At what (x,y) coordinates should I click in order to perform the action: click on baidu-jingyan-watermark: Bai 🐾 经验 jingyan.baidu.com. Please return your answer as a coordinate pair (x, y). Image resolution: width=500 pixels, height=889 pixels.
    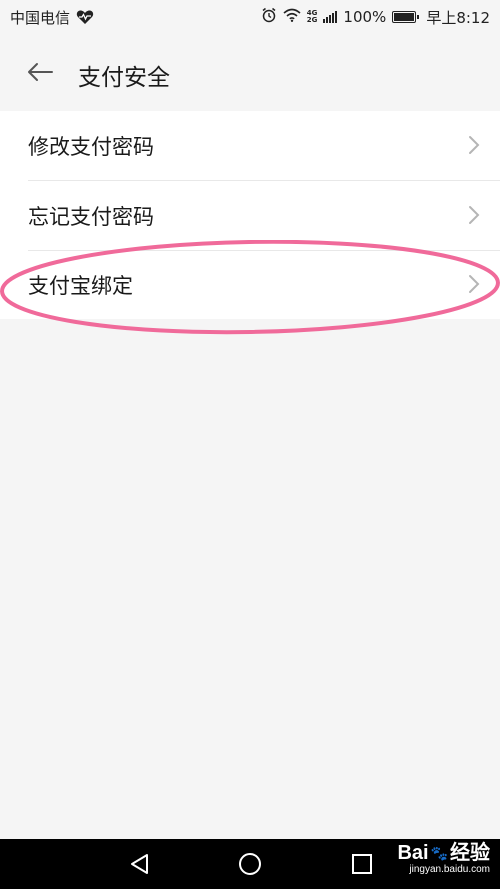
    Looking at the image, I should click on (443, 859).